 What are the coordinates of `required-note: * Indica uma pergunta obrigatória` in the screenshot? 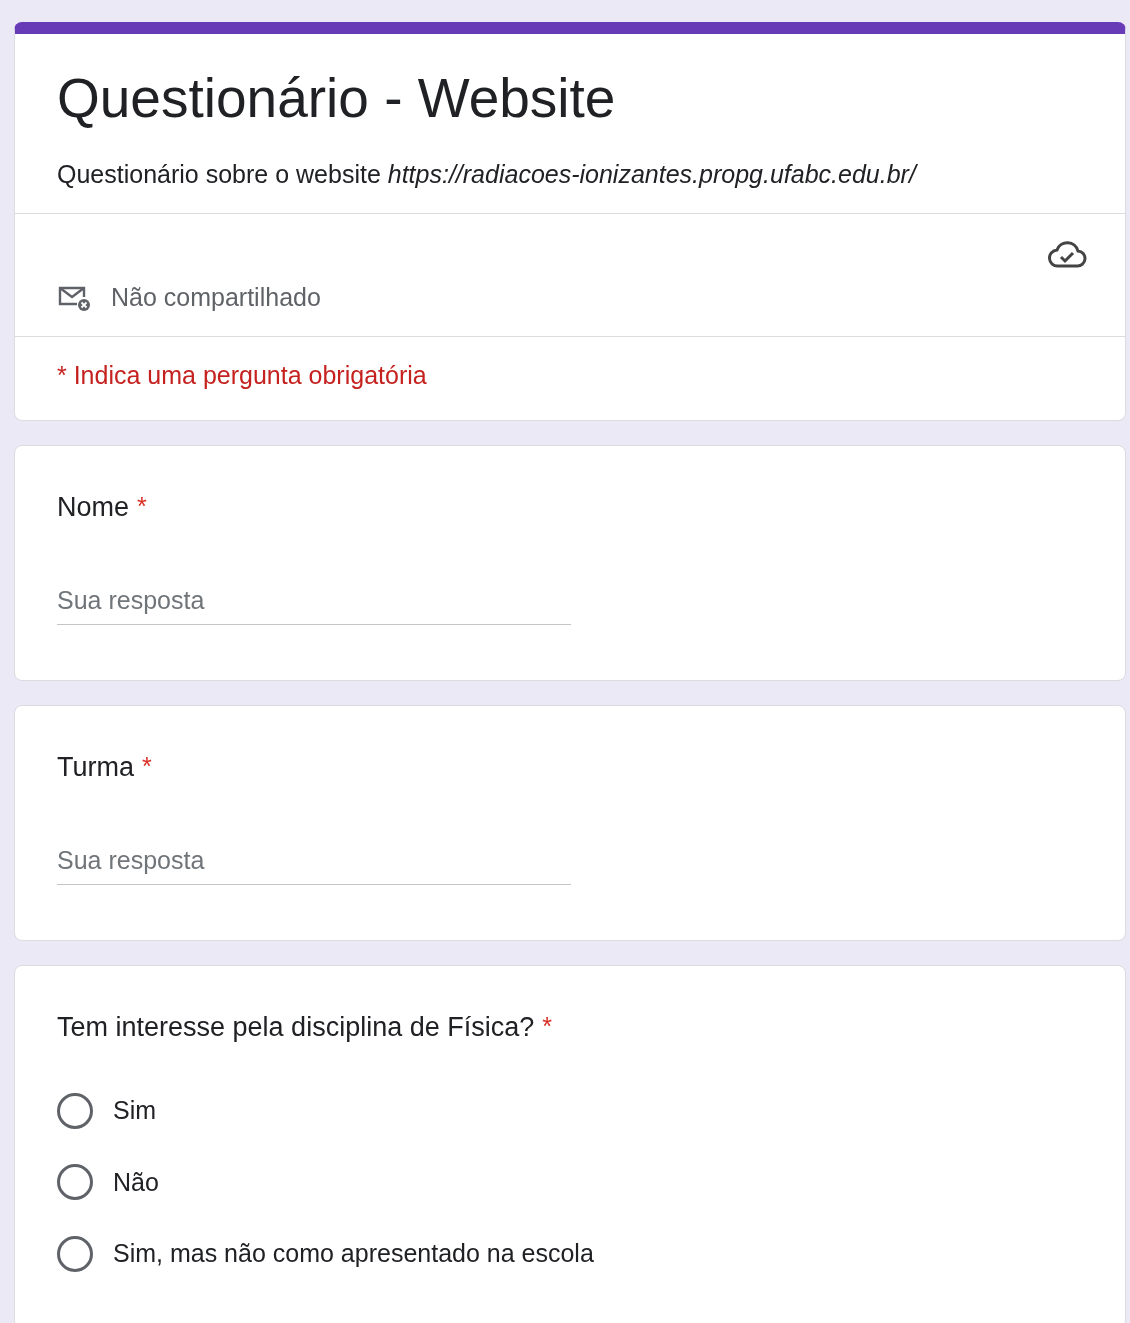 It's located at (242, 375).